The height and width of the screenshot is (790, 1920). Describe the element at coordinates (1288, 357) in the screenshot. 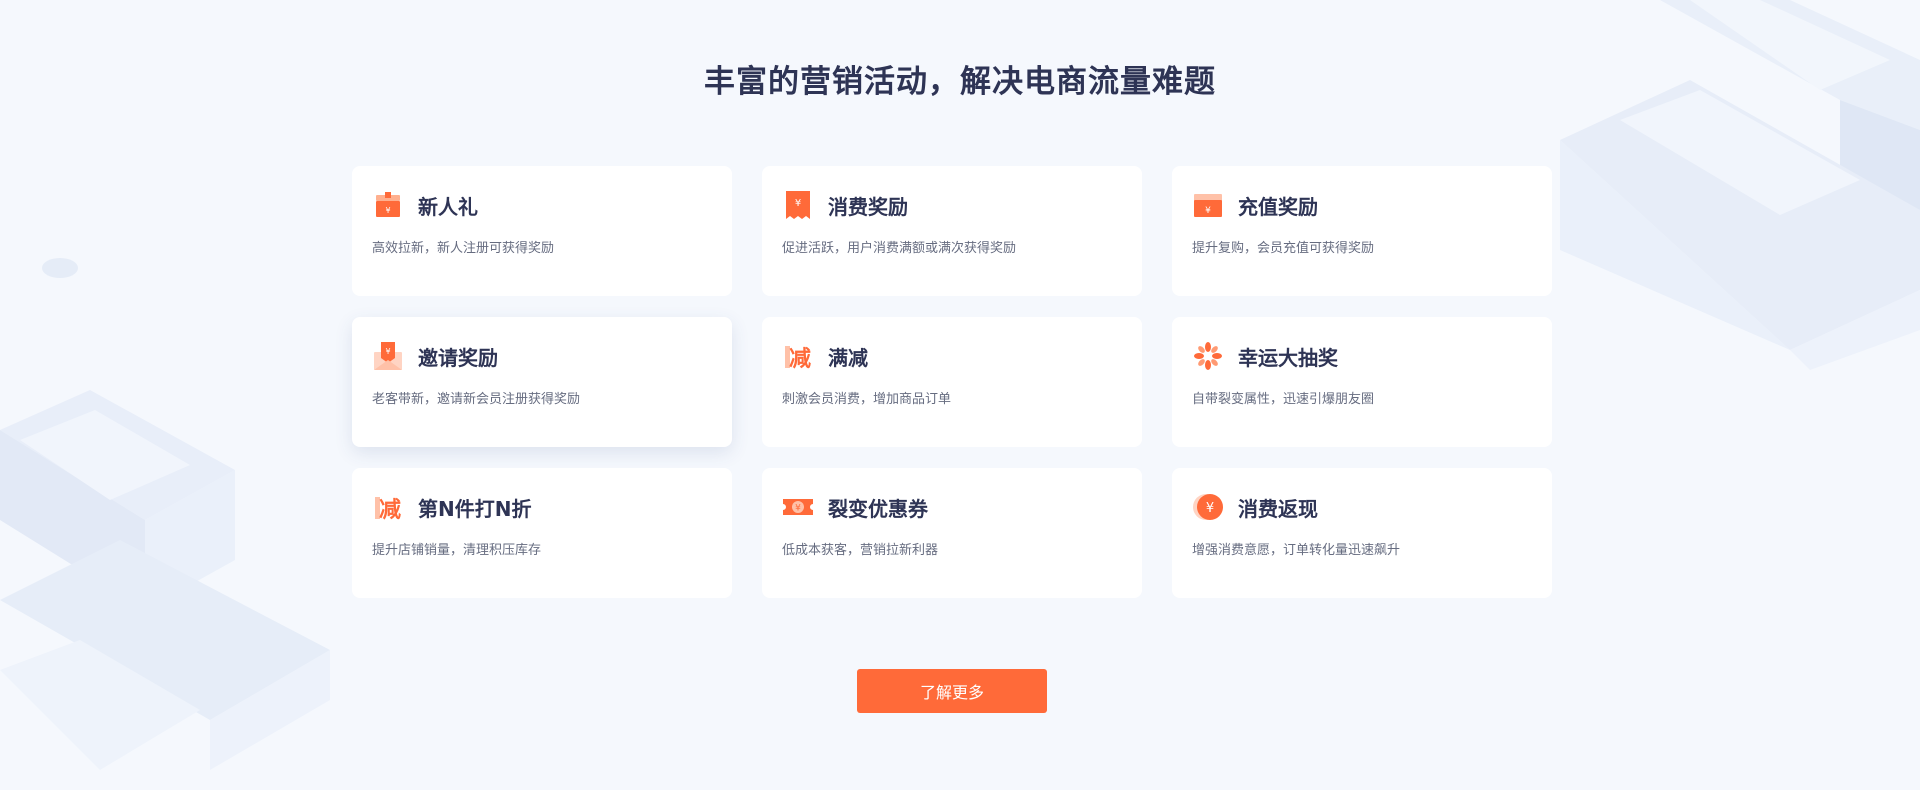

I see `card-title: 幸运大抽奖` at that location.